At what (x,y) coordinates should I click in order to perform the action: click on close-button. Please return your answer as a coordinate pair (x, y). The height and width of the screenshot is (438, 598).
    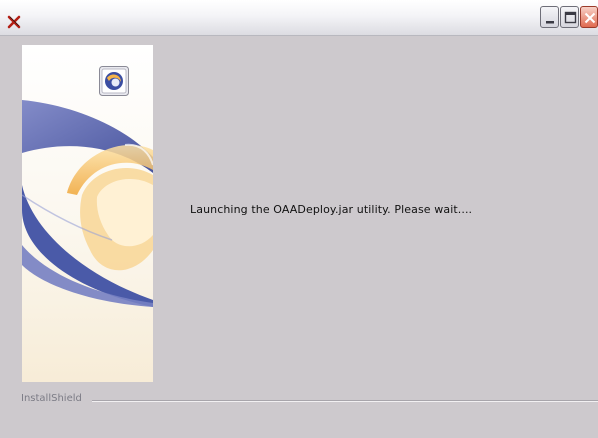
    Looking at the image, I should click on (589, 17).